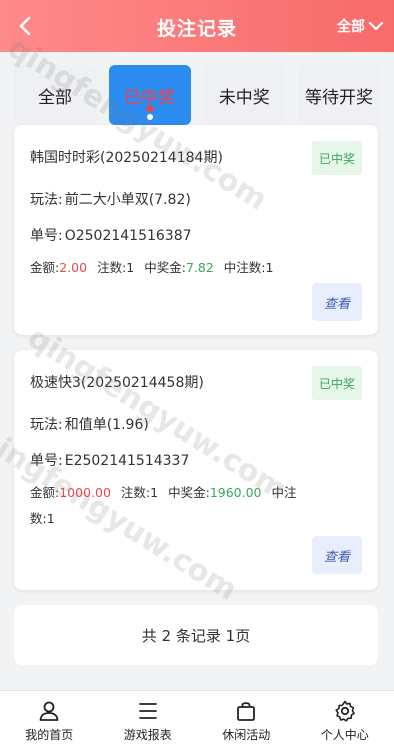 Image resolution: width=394 pixels, height=750 pixels. Describe the element at coordinates (197, 506) in the screenshot. I see `amount-line: 金额:1000.00 注数:1 中奖金:1960.00 中注 数:1` at that location.